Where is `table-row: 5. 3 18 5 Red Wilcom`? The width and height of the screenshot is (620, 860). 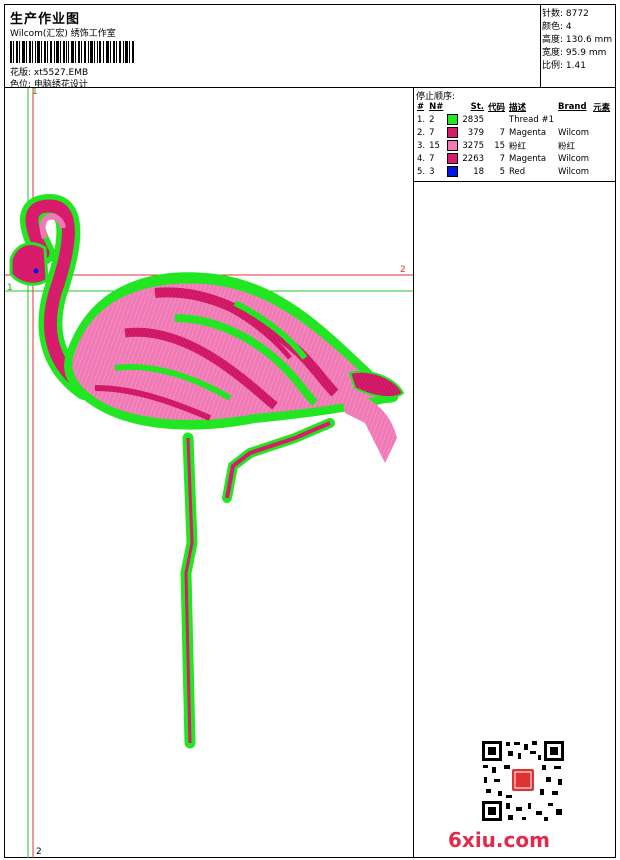 table-row: 5. 3 18 5 Red Wilcom is located at coordinates (503, 171).